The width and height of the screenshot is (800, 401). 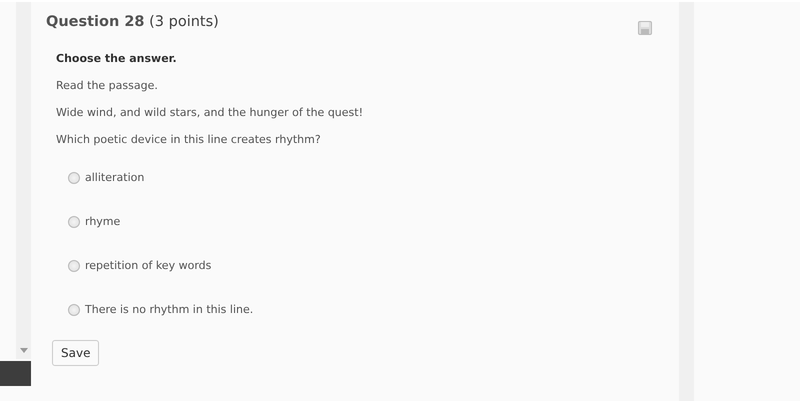 What do you see at coordinates (15, 373) in the screenshot?
I see `side-panel-tab` at bounding box center [15, 373].